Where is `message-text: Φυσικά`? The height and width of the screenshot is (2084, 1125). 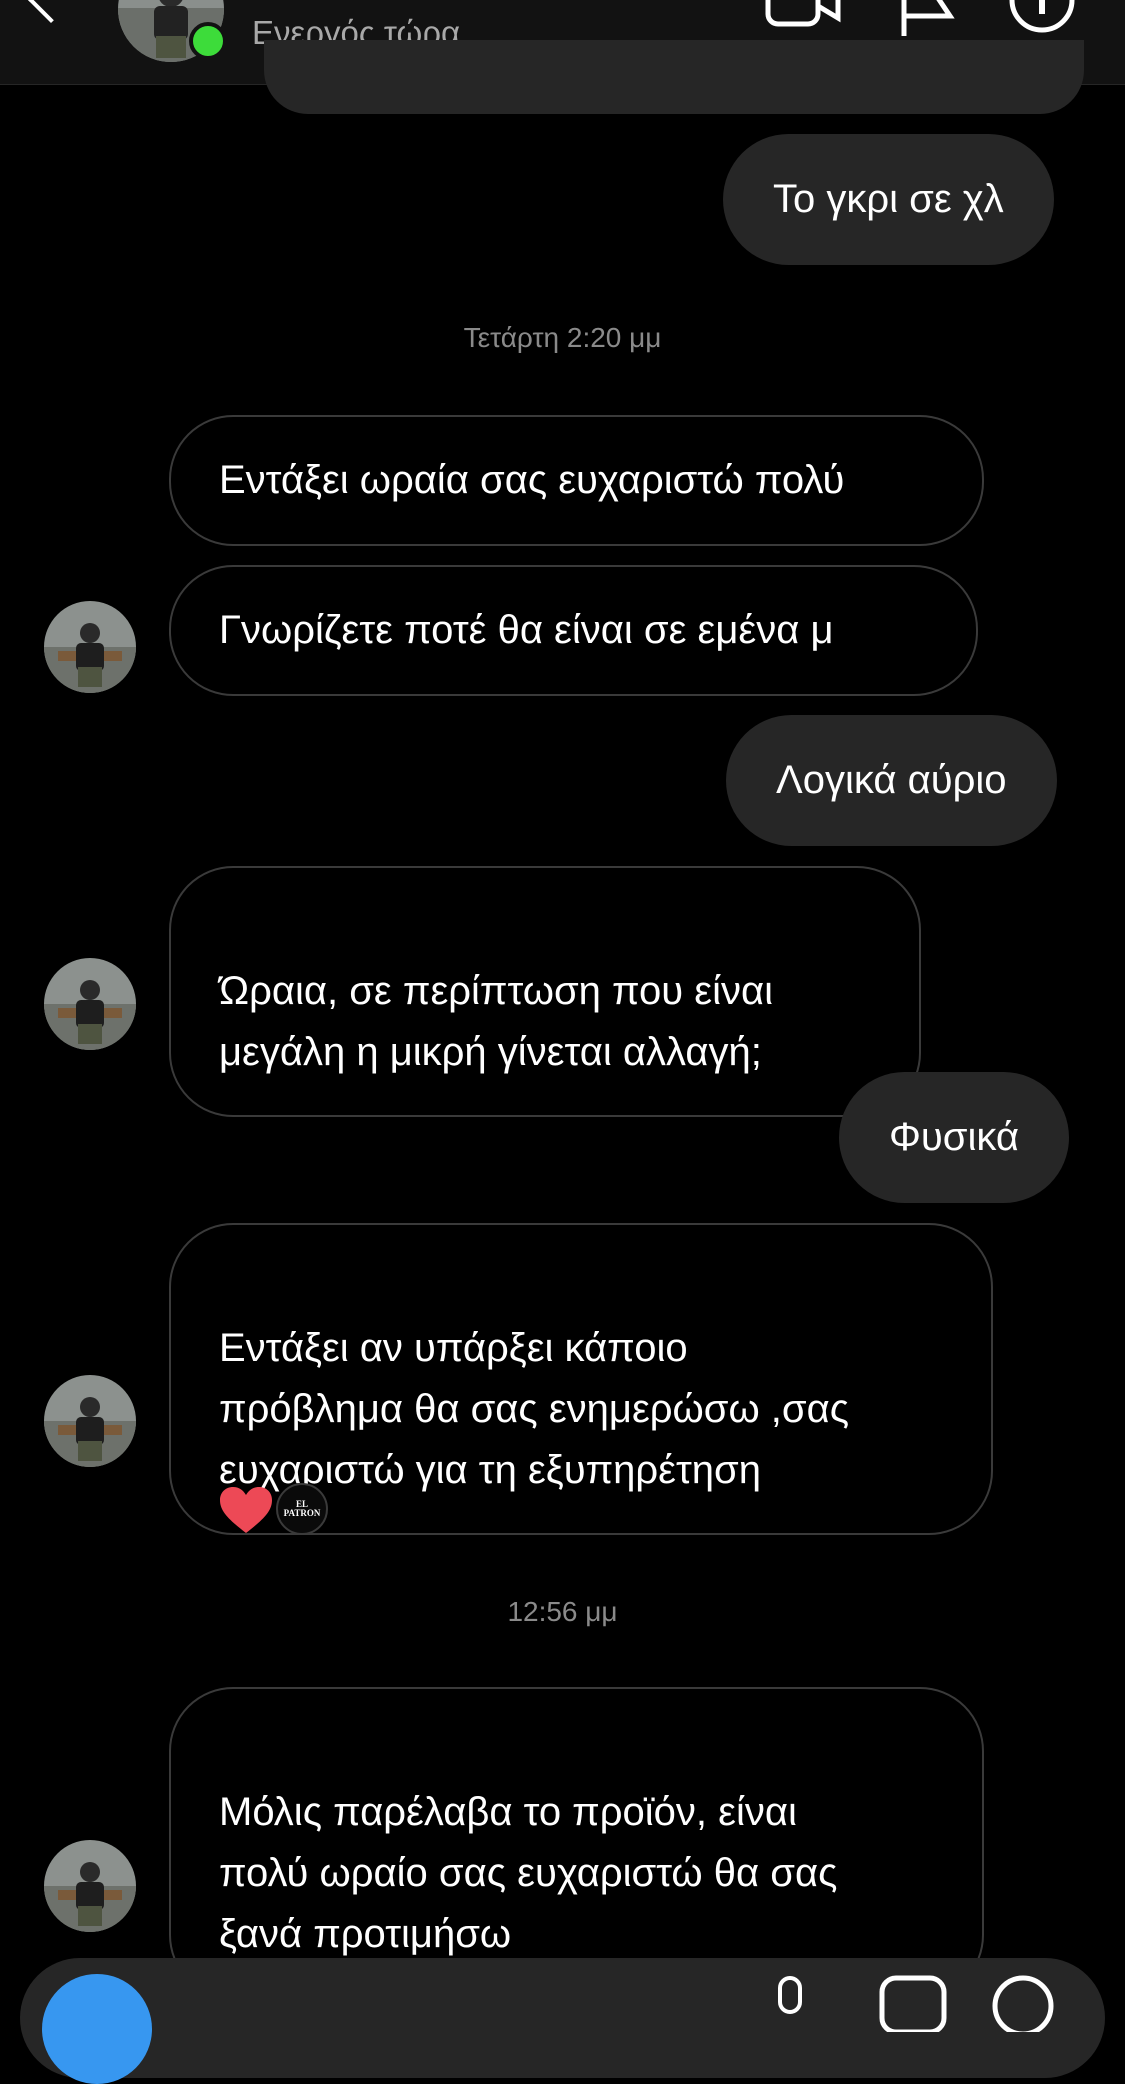 message-text: Φυσικά is located at coordinates (954, 1137).